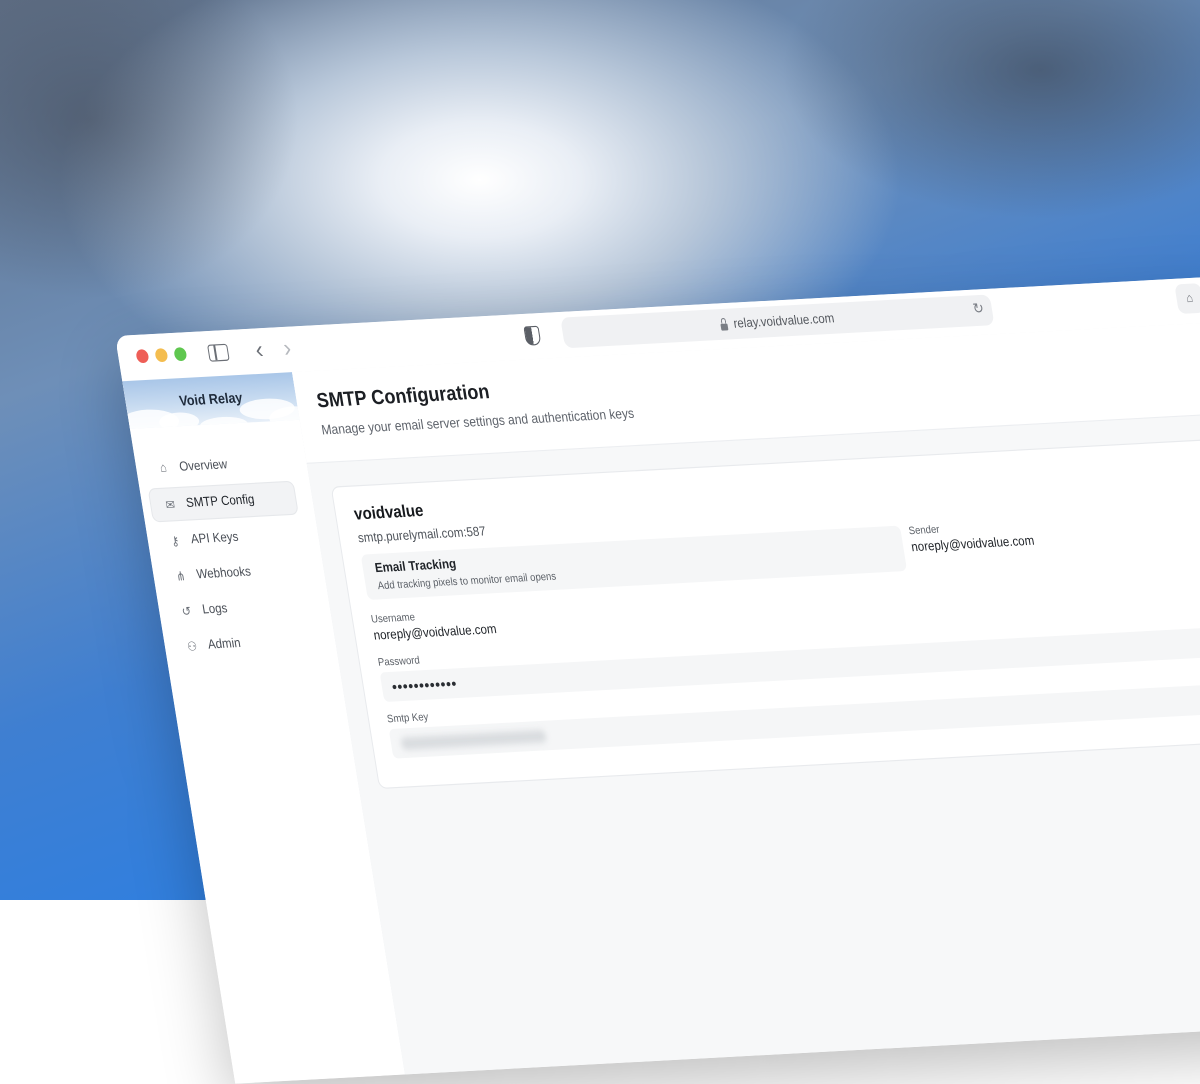 This screenshot has height=1084, width=1200. What do you see at coordinates (424, 685) in the screenshot?
I see `password-value: ••••••••••••` at bounding box center [424, 685].